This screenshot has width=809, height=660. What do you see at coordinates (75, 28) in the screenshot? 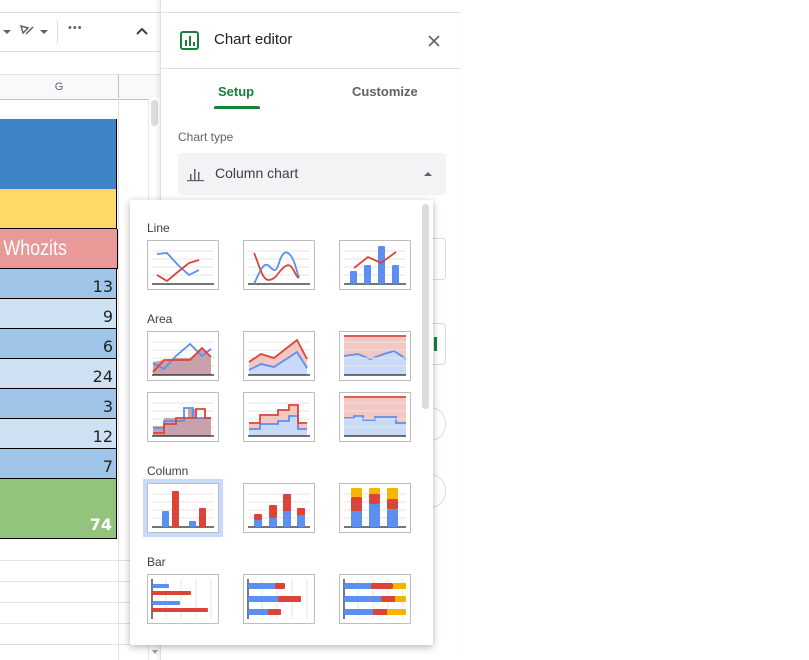
I see `more-options-button: •••` at bounding box center [75, 28].